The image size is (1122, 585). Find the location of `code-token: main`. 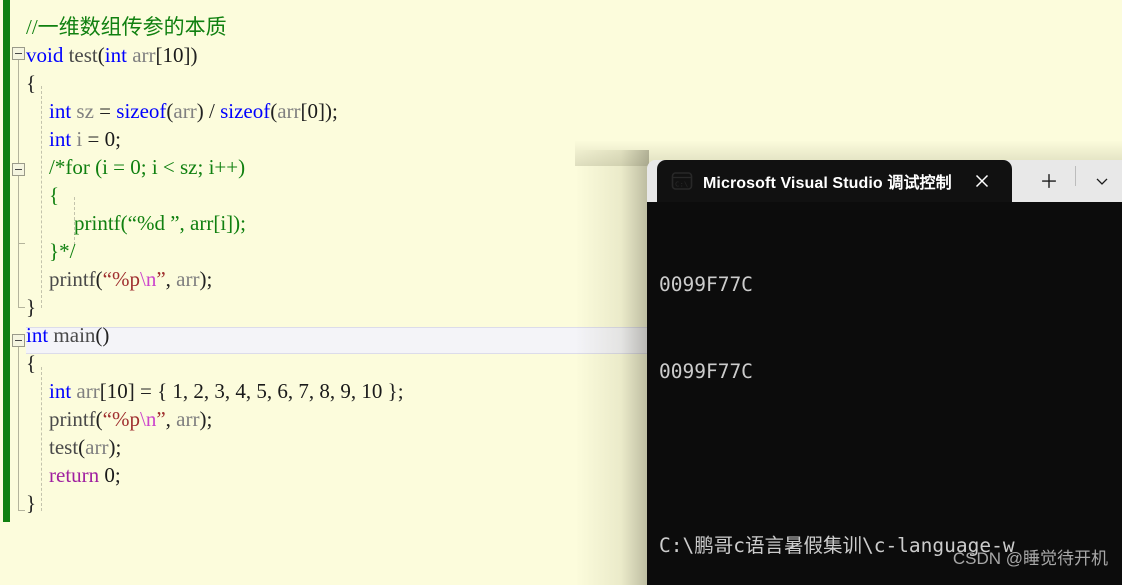

code-token: main is located at coordinates (74, 335).